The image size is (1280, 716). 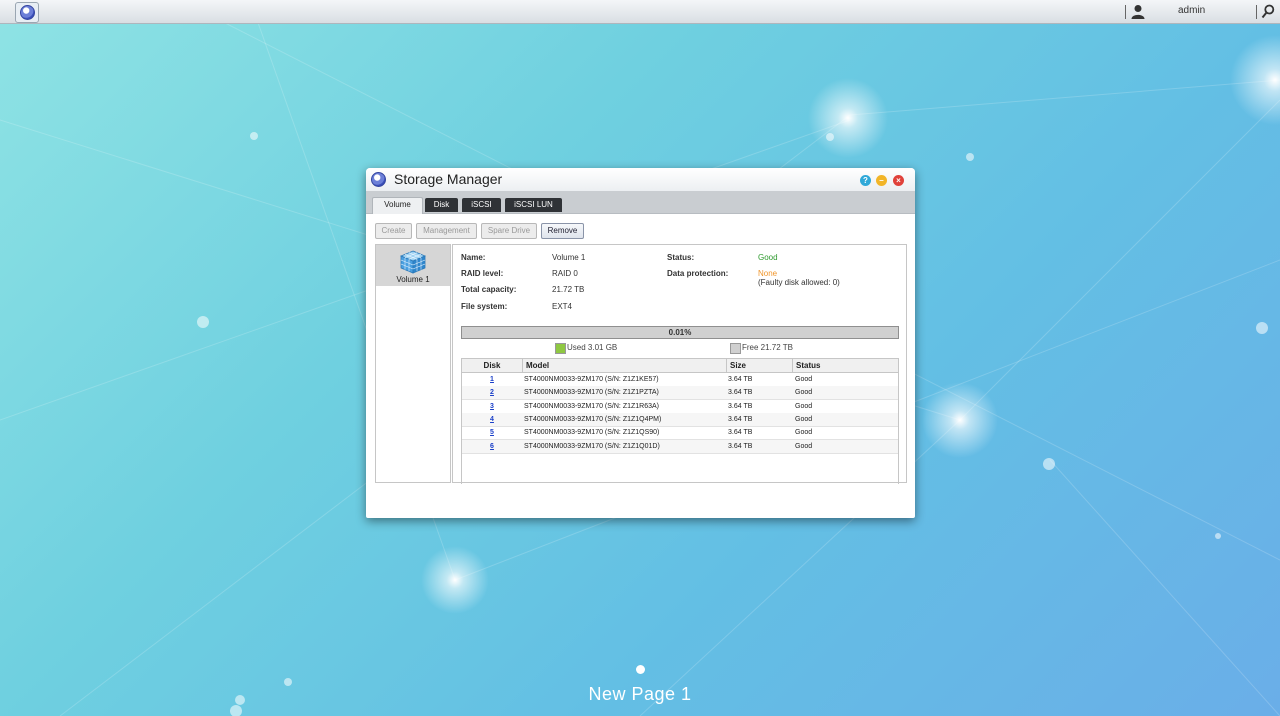 I want to click on usage-bar: 0.01%, so click(x=680, y=332).